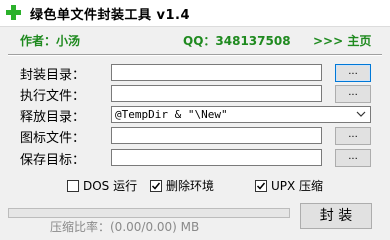 This screenshot has height=240, width=390. Describe the element at coordinates (53, 75) in the screenshot. I see `package-dir-label: 封装目录：` at that location.